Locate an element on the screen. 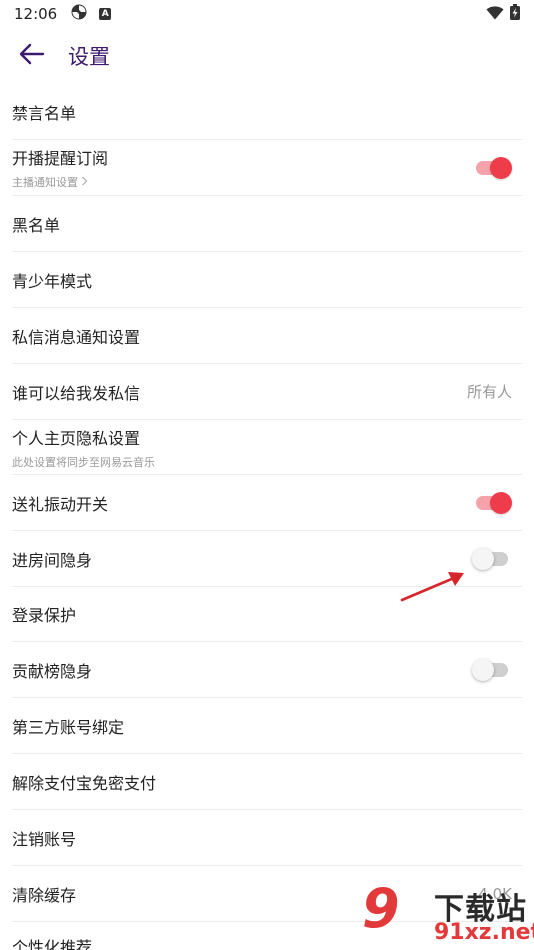 This screenshot has width=534, height=950. page-title: 设置 is located at coordinates (89, 57).